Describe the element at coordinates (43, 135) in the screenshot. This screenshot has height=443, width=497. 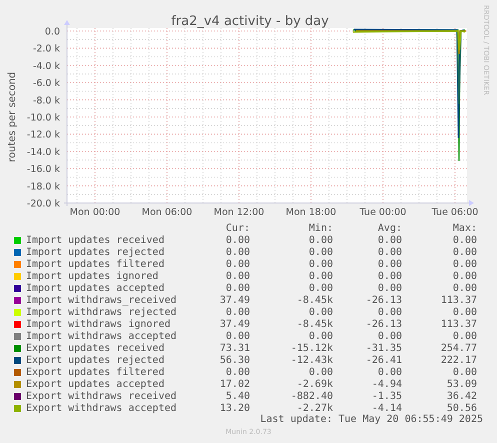
I see `y-tick-label: -12.0 k` at that location.